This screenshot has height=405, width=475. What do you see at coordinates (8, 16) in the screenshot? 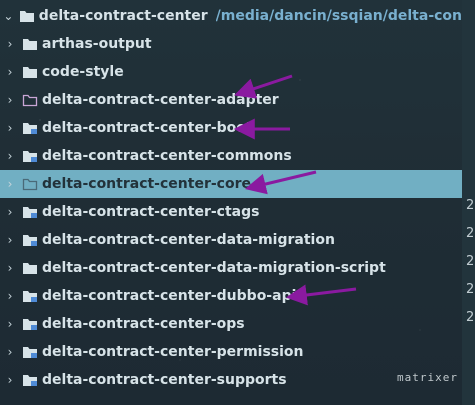
I see `chevron-down-icon: ⌄` at bounding box center [8, 16].